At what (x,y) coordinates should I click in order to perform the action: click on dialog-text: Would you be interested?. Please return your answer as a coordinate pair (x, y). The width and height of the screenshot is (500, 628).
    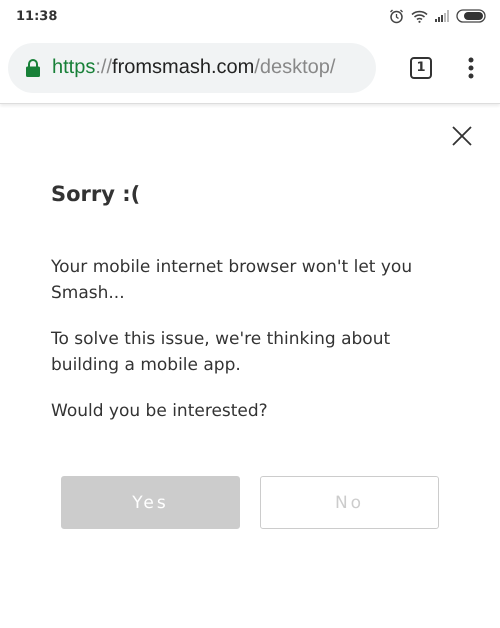
    Looking at the image, I should click on (160, 411).